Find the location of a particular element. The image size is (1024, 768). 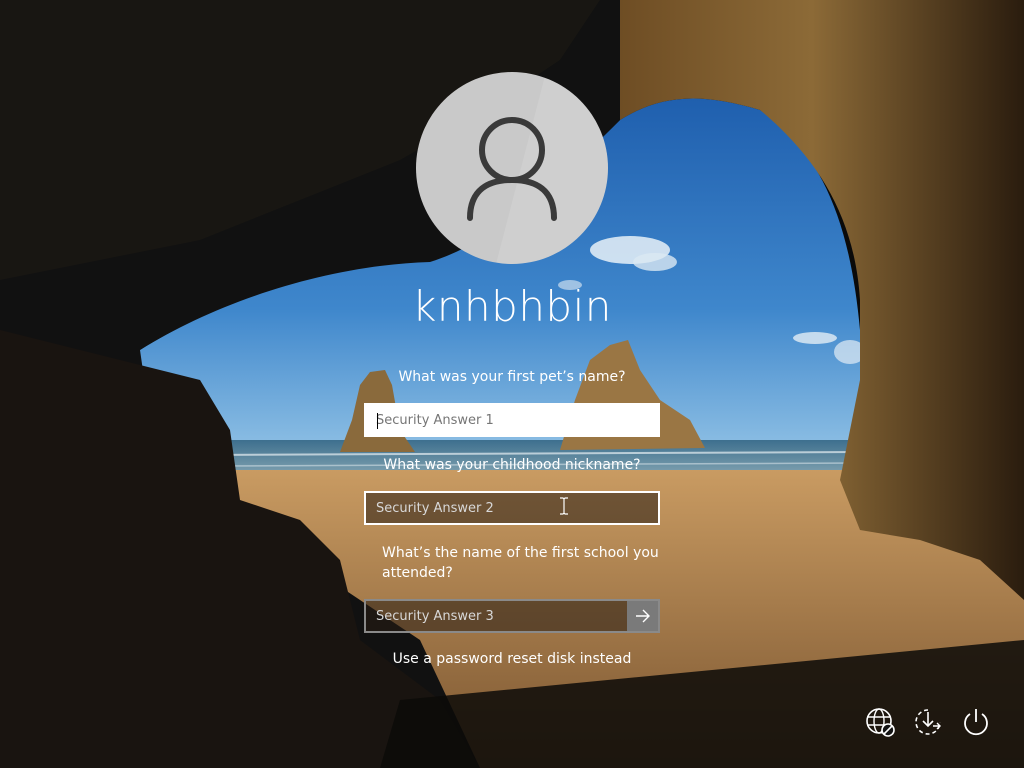

security-answer-1-field is located at coordinates (512, 420).